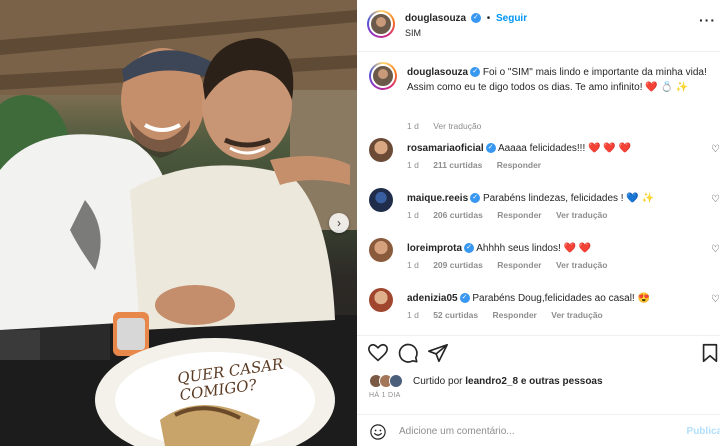 This screenshot has height=446, width=720. What do you see at coordinates (458, 215) in the screenshot?
I see `comment-likes: 206 curtidas` at bounding box center [458, 215].